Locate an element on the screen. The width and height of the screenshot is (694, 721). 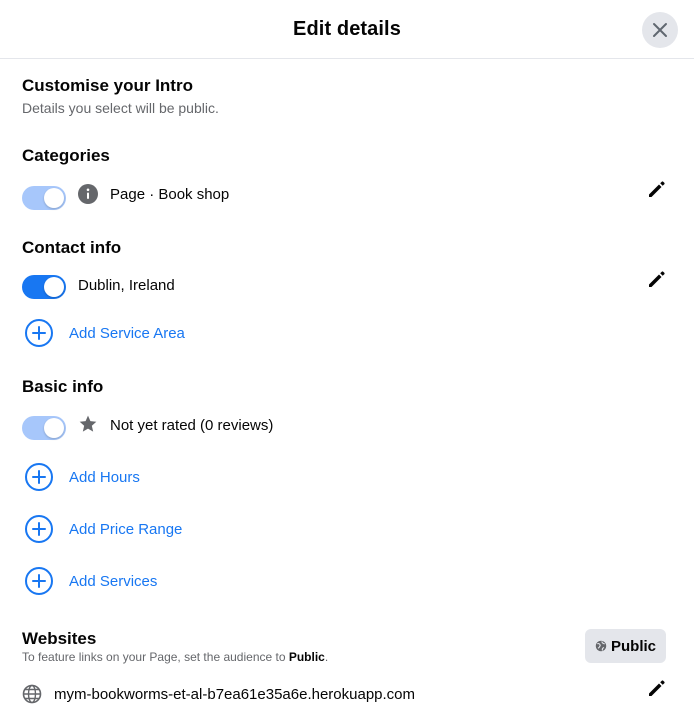
globe-icon is located at coordinates (32, 694).